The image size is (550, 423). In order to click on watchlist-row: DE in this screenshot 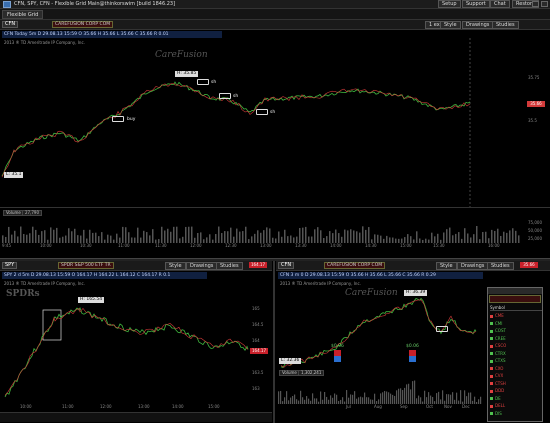, I will do `click(516, 399)`.